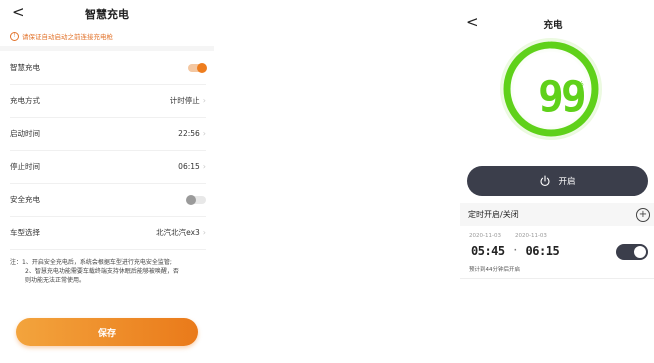 The height and width of the screenshot is (363, 654). What do you see at coordinates (485, 236) in the screenshot?
I see `start-date: 2020-11-03` at bounding box center [485, 236].